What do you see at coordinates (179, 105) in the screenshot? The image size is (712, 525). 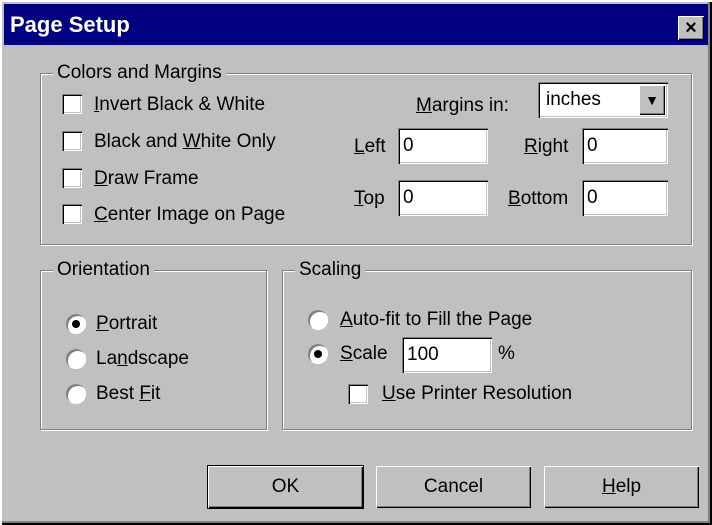 I see `invert-bw-label: Invert Black & White` at bounding box center [179, 105].